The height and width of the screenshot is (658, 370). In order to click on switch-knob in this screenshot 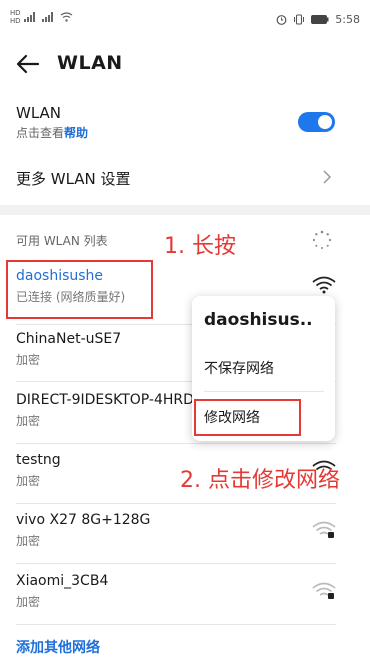, I will do `click(325, 122)`.